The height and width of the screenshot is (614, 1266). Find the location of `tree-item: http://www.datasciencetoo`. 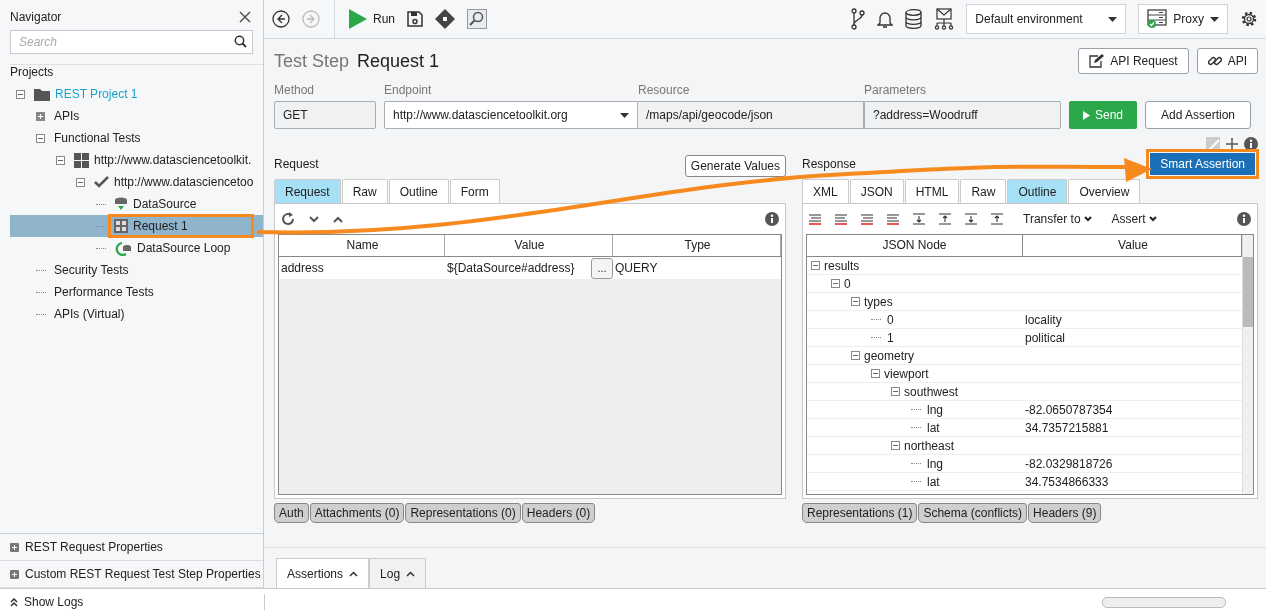

tree-item: http://www.datasciencetoo is located at coordinates (174, 182).